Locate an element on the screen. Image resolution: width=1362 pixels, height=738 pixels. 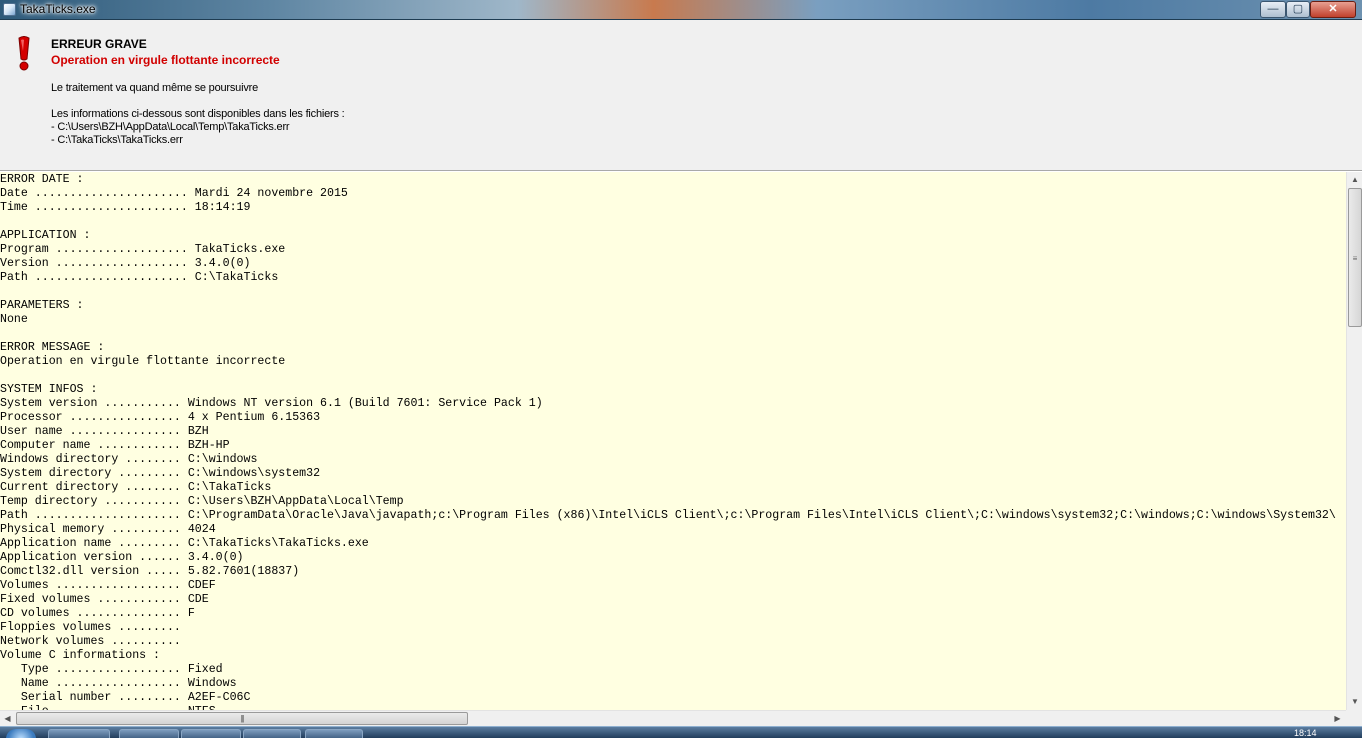
minimize-button: — is located at coordinates (1273, 9).